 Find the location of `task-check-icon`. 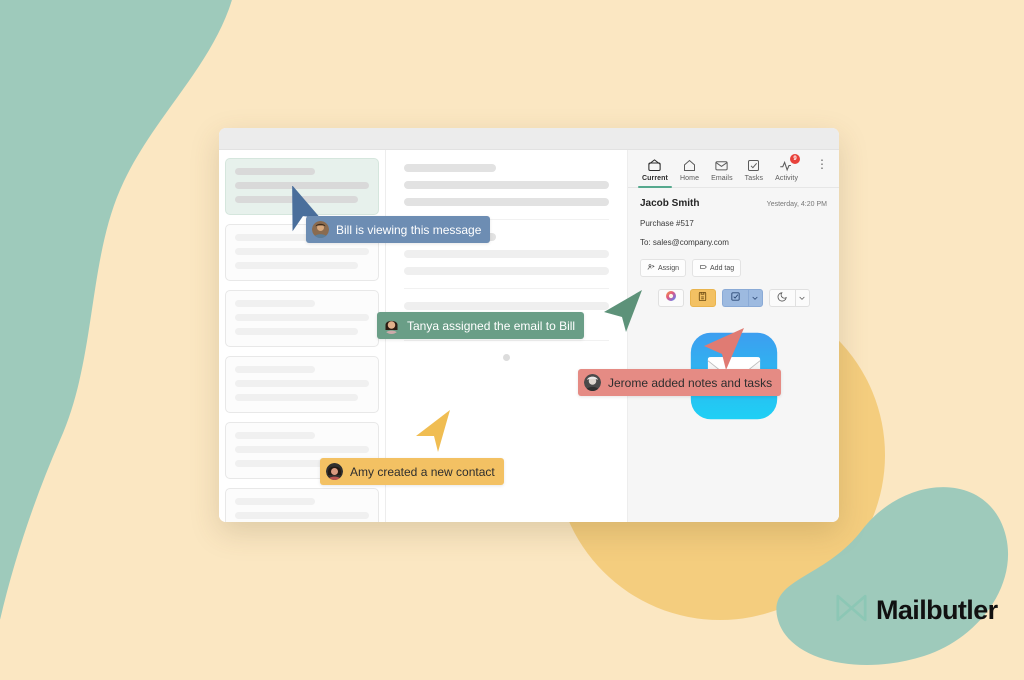

task-check-icon is located at coordinates (735, 298).